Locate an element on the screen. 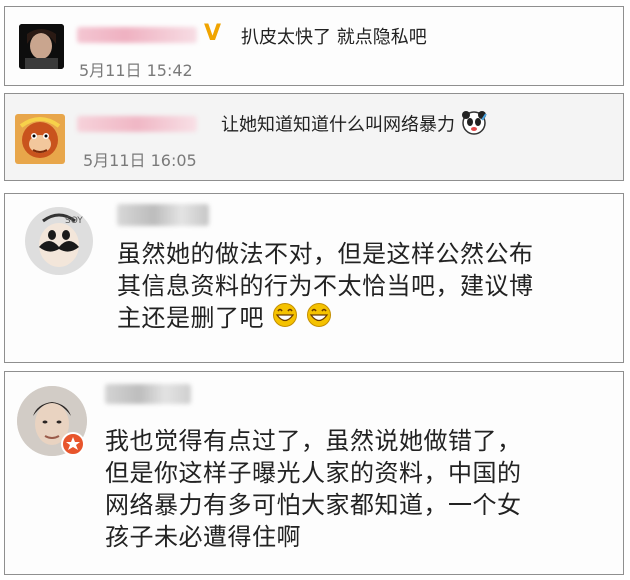 Image resolution: width=630 pixels, height=580 pixels. comment-line: 我也觉得有点过了，虽然说她做错了， is located at coordinates (313, 441).